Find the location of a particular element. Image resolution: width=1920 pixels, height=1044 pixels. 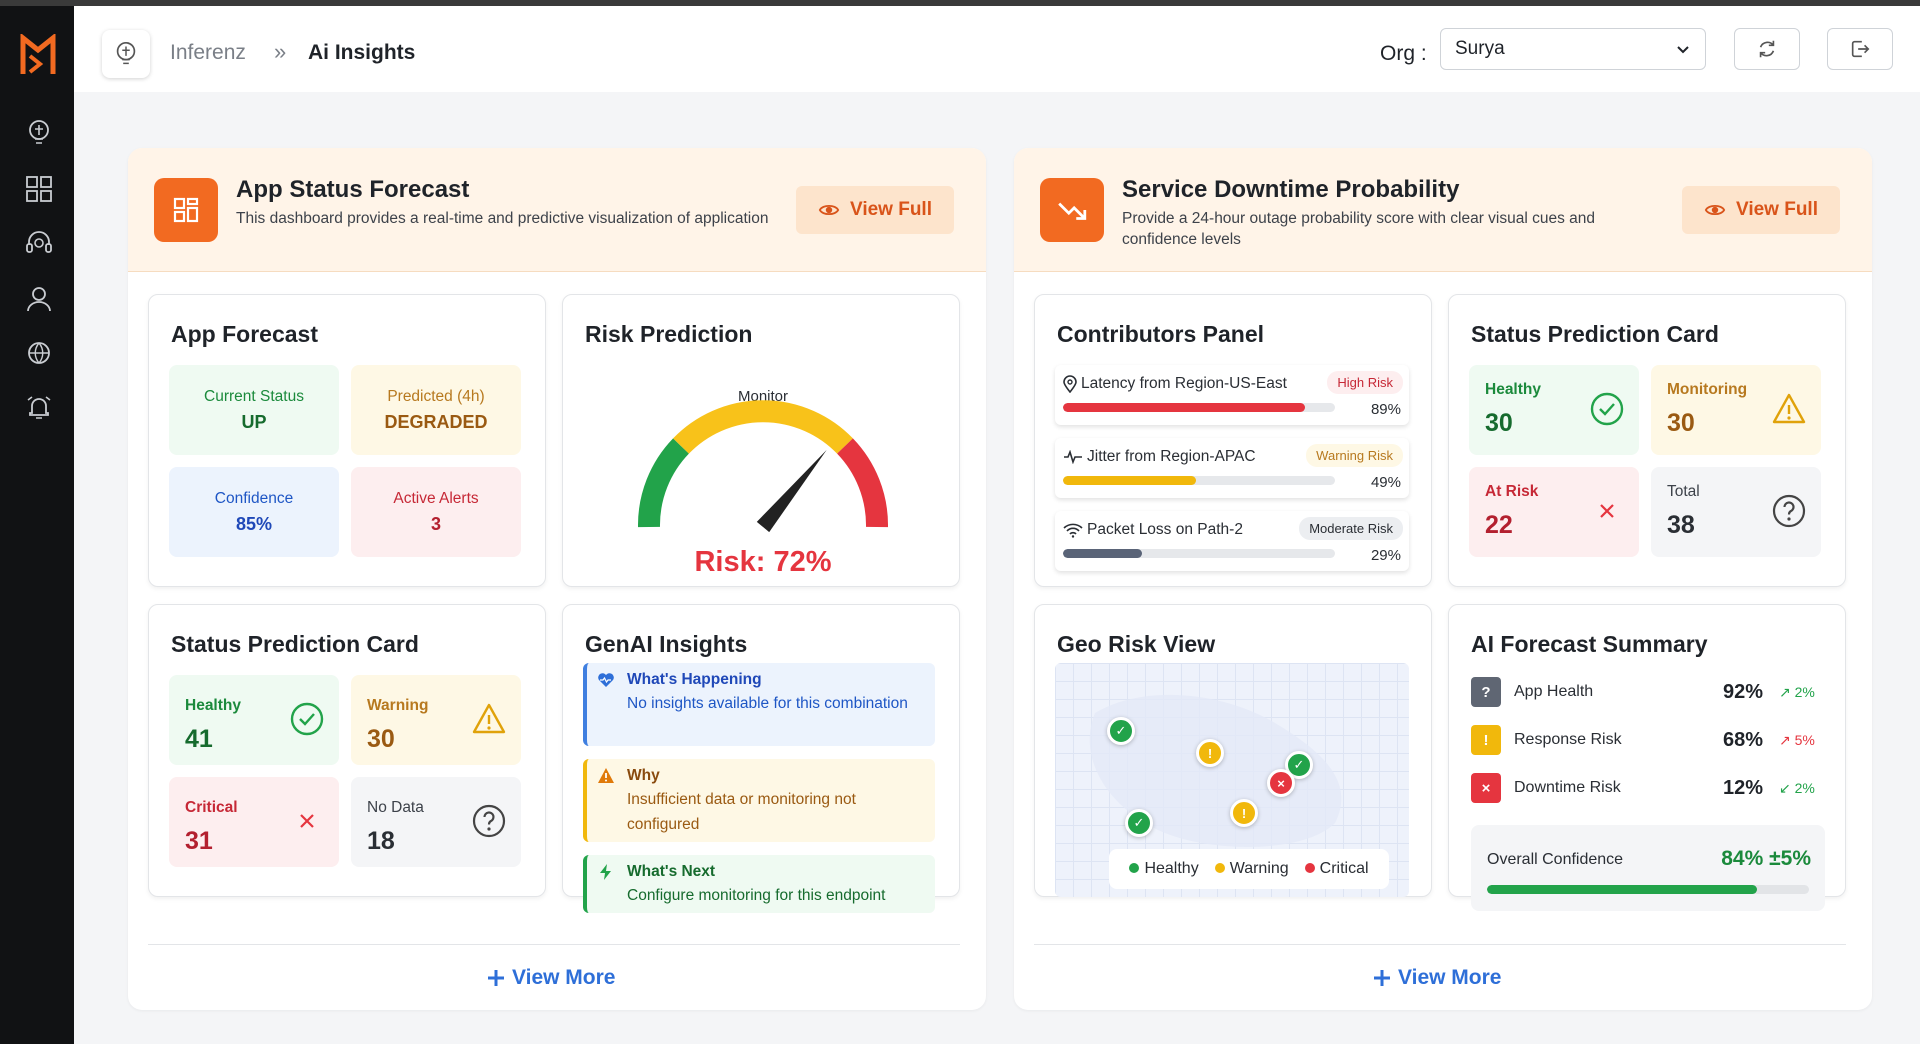

tile-label: Warning is located at coordinates (398, 705).